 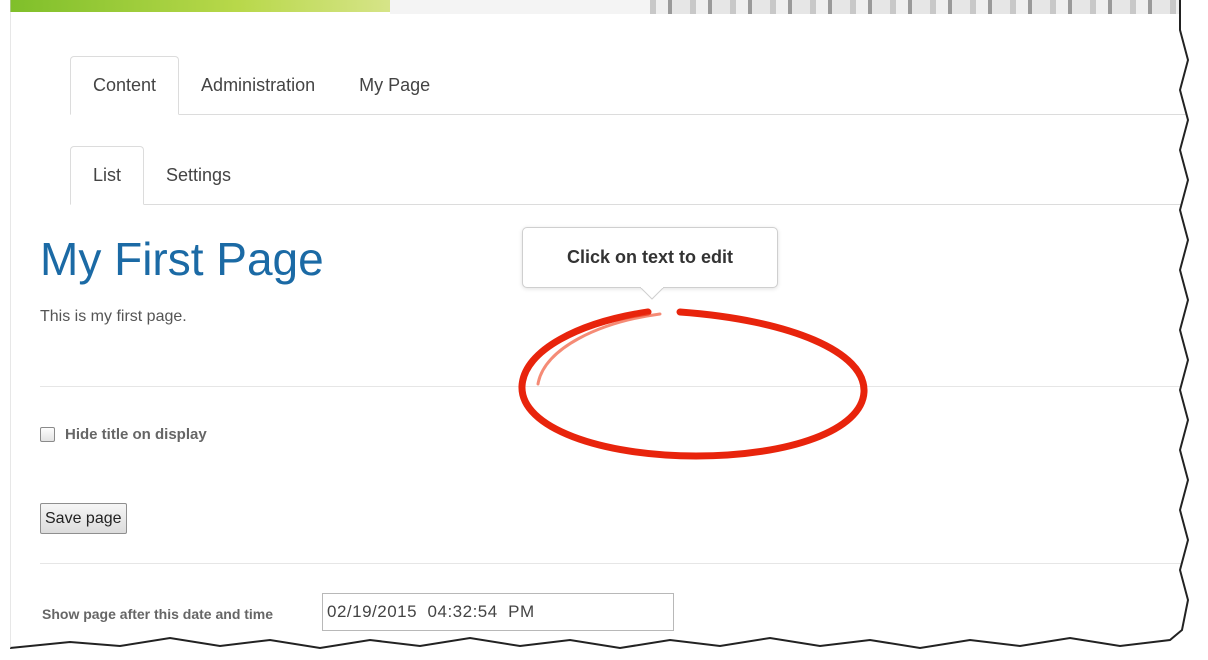 What do you see at coordinates (107, 175) in the screenshot?
I see `tab-list: List` at bounding box center [107, 175].